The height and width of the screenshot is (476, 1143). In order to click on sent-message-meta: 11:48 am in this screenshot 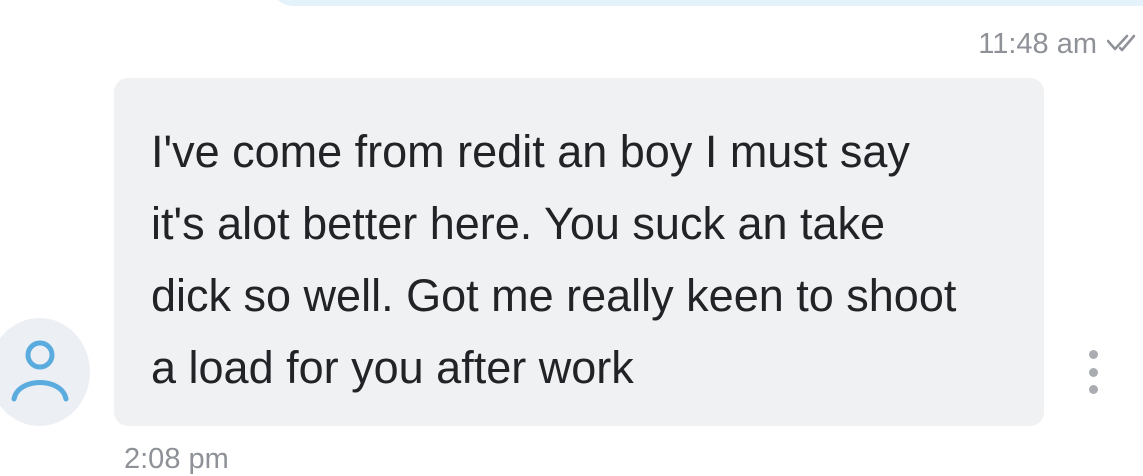, I will do `click(1060, 44)`.